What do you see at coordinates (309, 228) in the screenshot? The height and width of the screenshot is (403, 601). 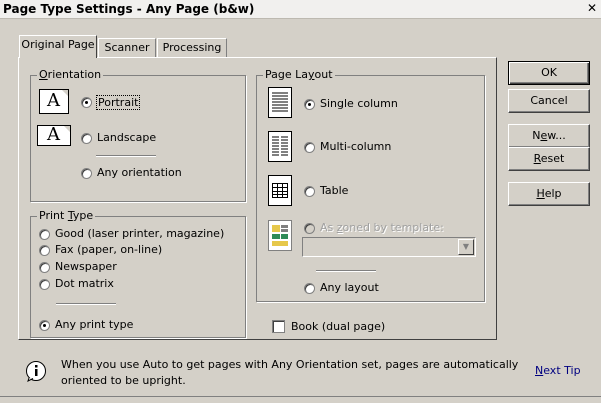 I see `zoned-template-radio` at bounding box center [309, 228].